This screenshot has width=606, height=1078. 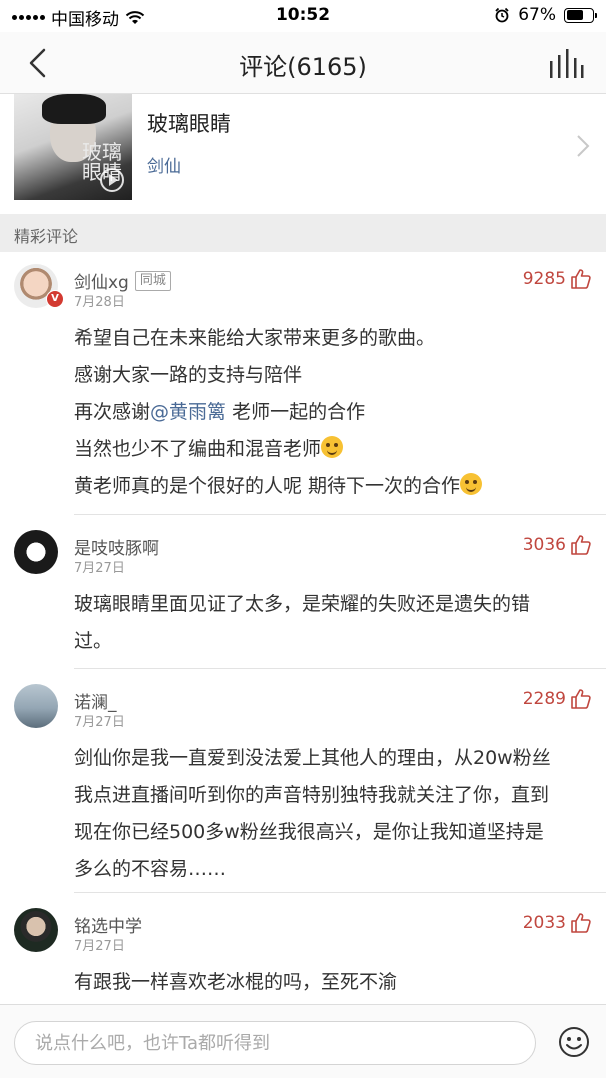 I want to click on tongue-emoji-icon, so click(x=332, y=447).